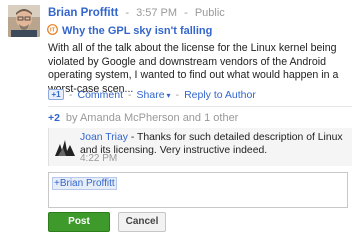 This screenshot has height=246, width=360. I want to click on shared-link-icon: IT, so click(52, 31).